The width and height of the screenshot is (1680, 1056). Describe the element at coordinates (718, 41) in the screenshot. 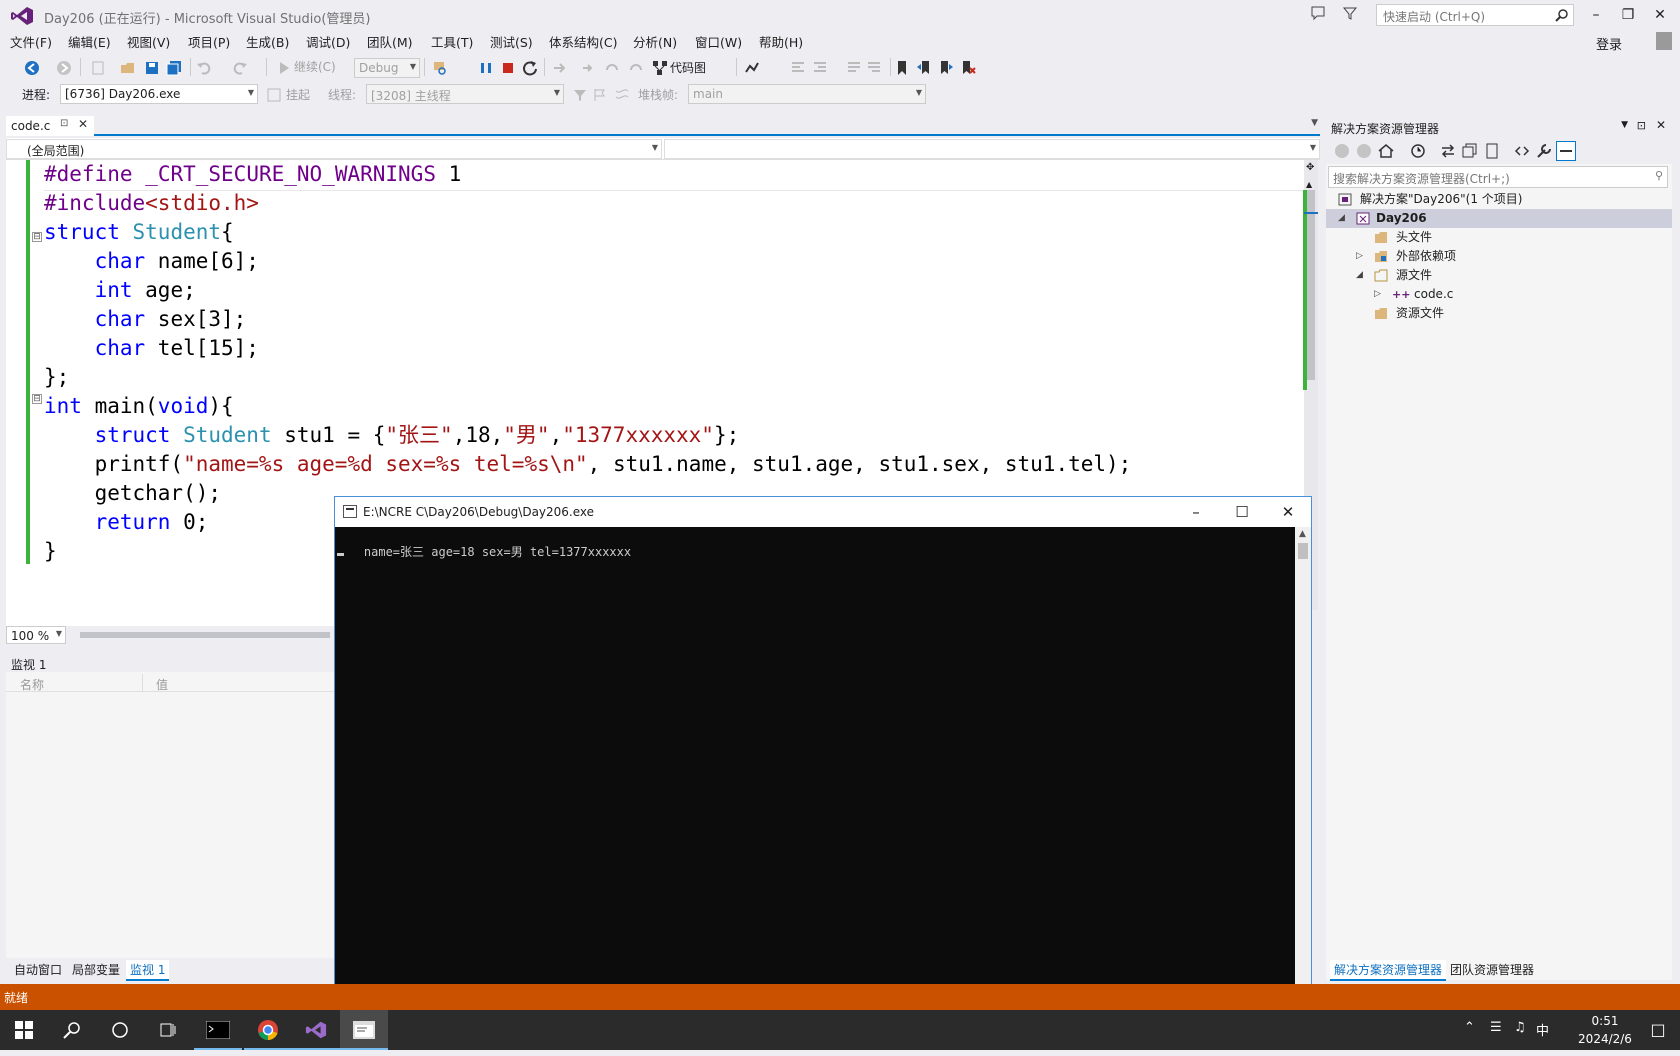

I see `menu-window: 窗口(W)` at that location.